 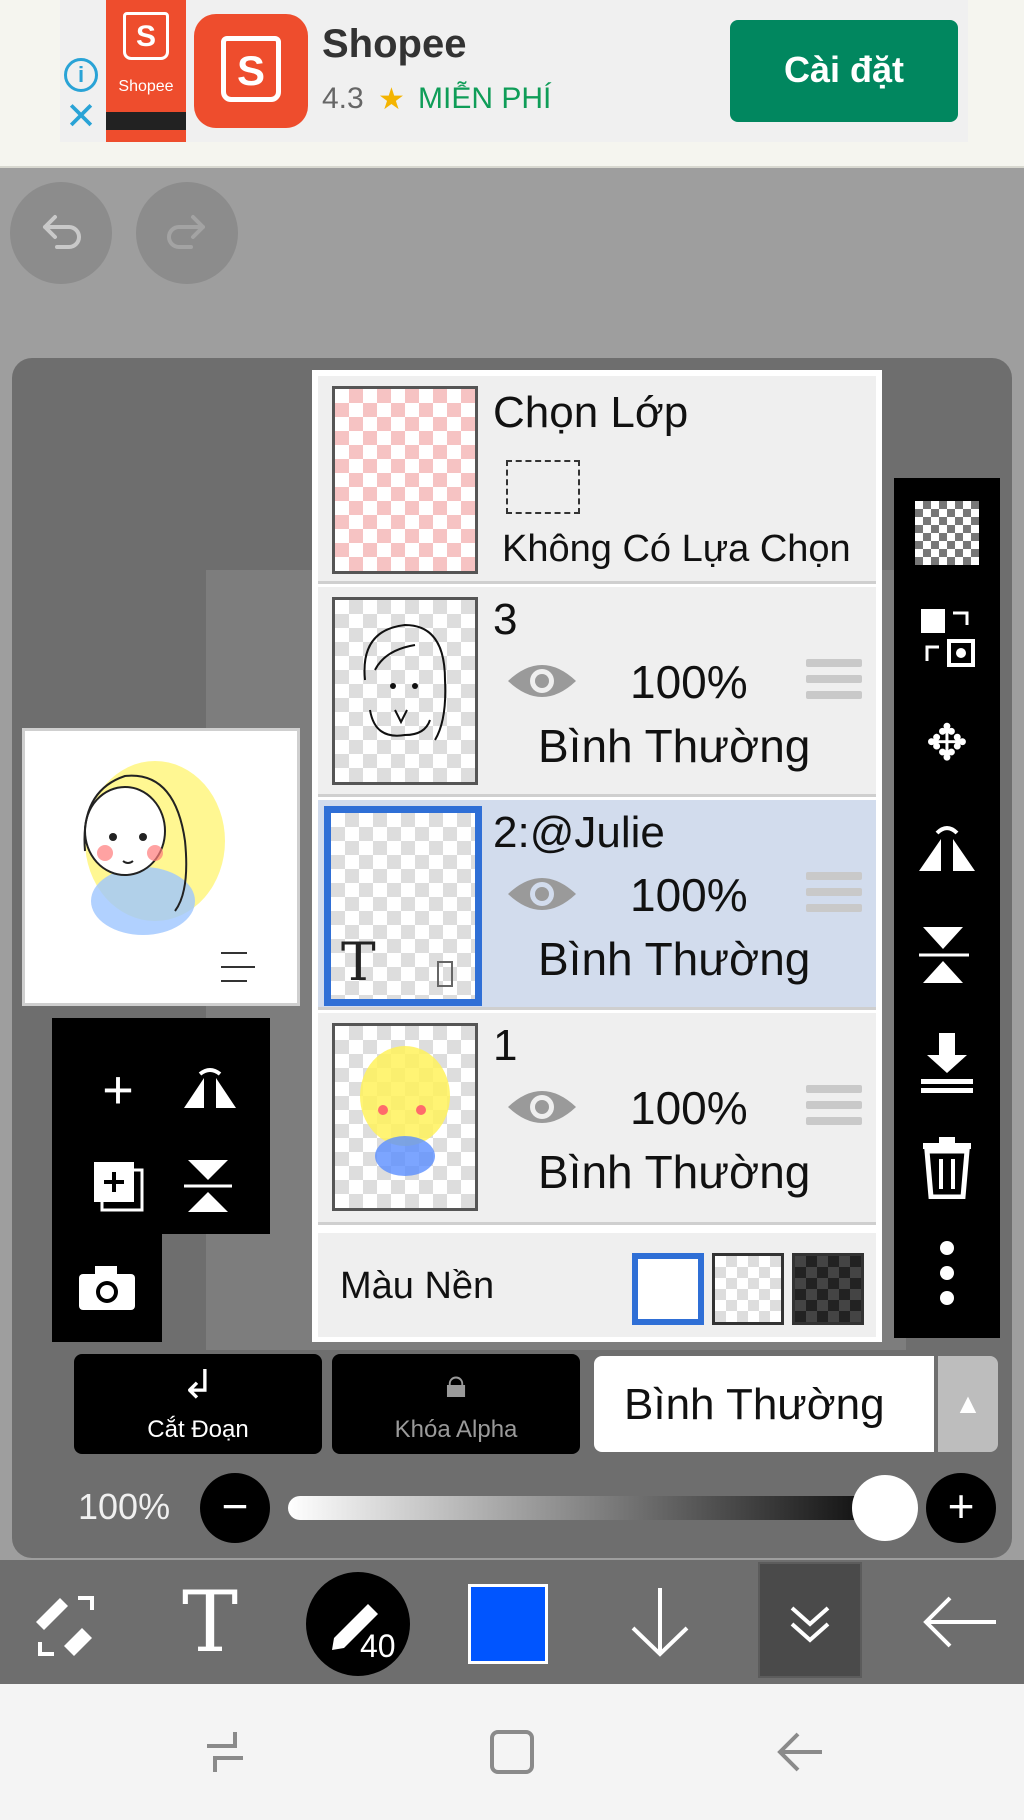 What do you see at coordinates (118, 1090) in the screenshot?
I see `add-layer-icon: +` at bounding box center [118, 1090].